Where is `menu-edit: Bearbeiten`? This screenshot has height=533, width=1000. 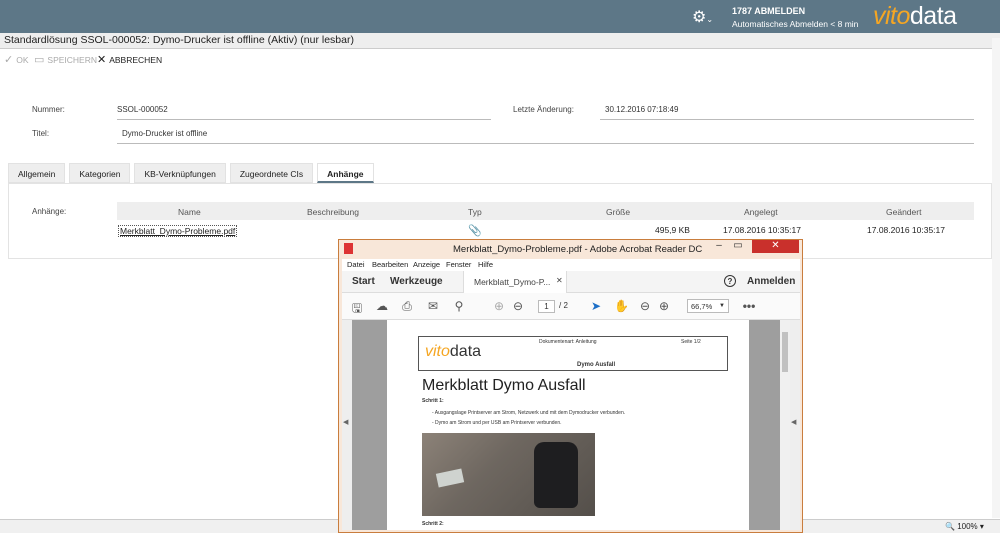 menu-edit: Bearbeiten is located at coordinates (390, 264).